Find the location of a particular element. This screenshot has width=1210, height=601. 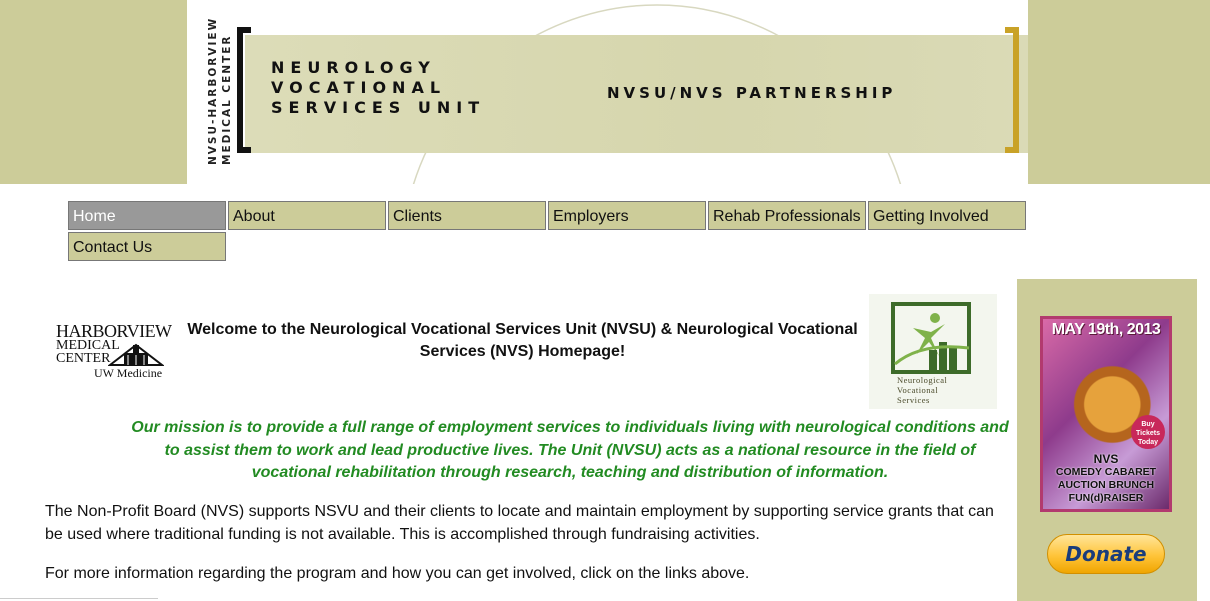

hospital-building-icon is located at coordinates (136, 354).